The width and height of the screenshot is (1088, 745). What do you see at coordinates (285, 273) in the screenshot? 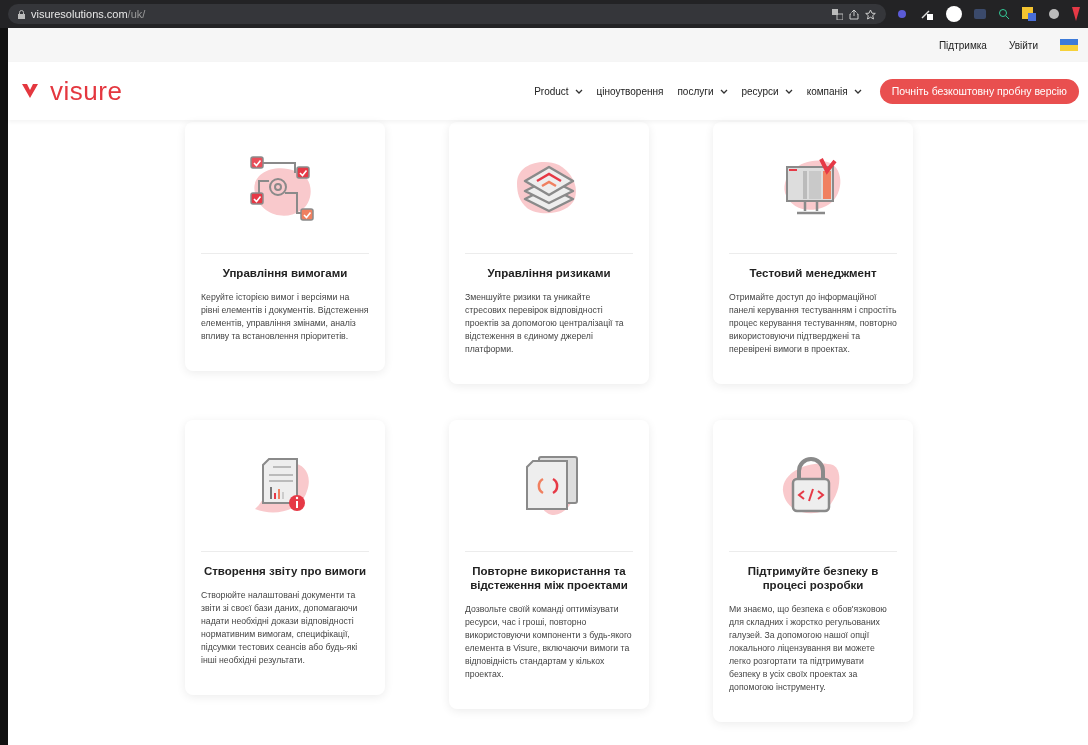
I see `card-title: Управління вимогами` at bounding box center [285, 273].